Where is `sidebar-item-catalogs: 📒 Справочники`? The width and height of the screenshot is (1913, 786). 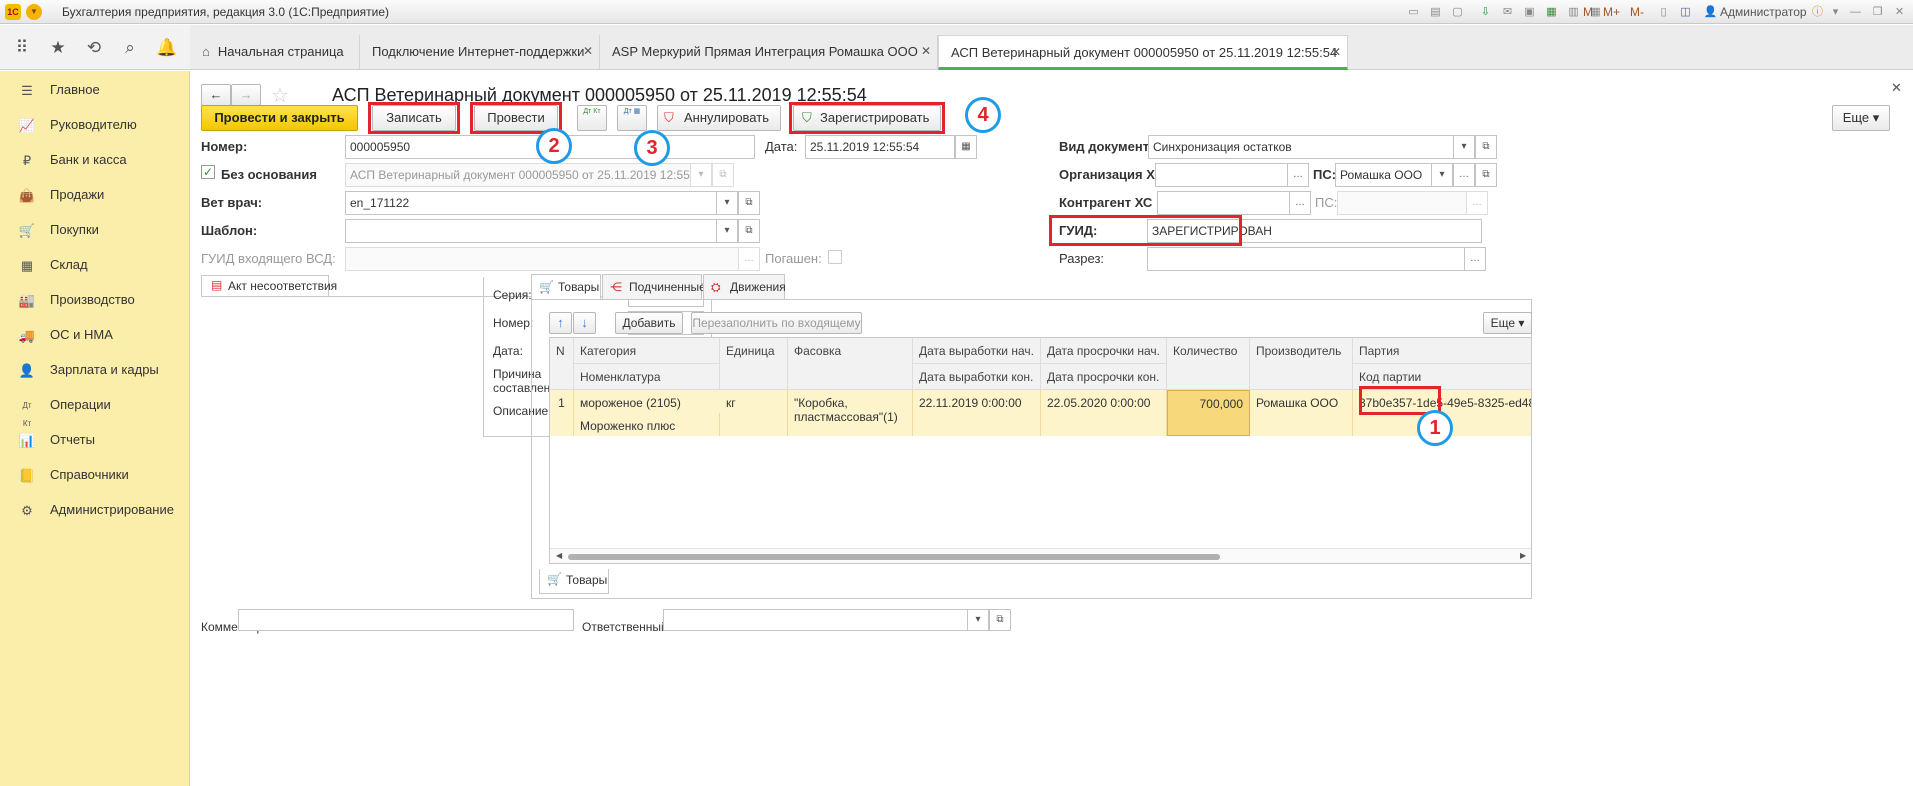
sidebar-item-catalogs: 📒 Справочники is located at coordinates (95, 475).